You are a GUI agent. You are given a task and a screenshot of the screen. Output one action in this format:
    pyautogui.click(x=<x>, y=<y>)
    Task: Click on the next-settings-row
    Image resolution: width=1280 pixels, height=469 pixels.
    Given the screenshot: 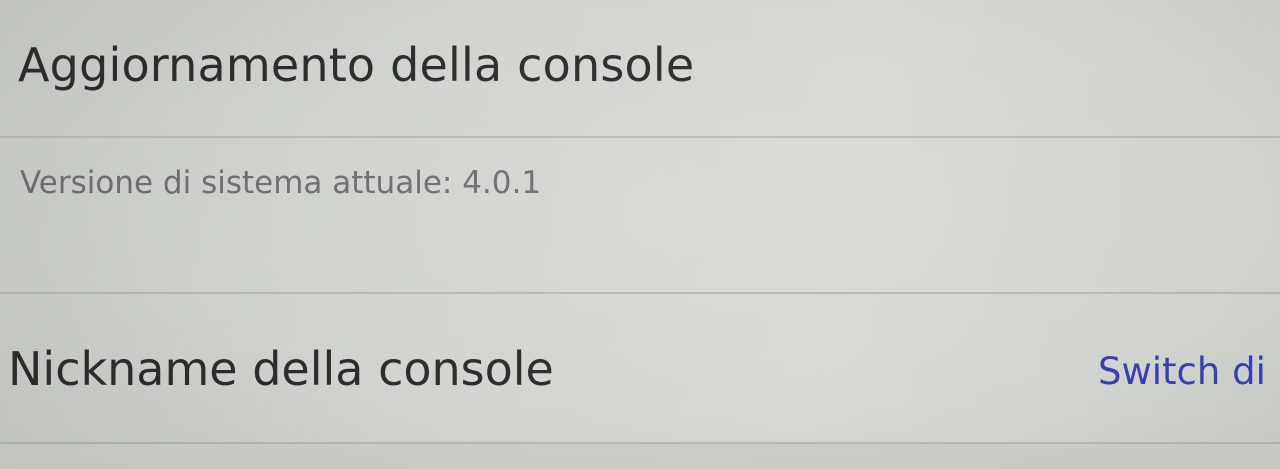 What is the action you would take?
    pyautogui.click(x=640, y=456)
    